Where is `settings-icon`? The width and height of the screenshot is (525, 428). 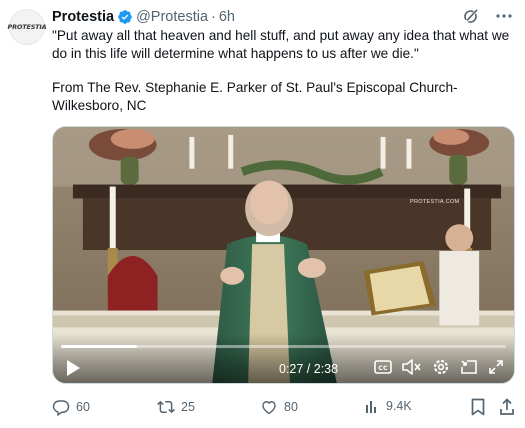 settings-icon is located at coordinates (441, 367).